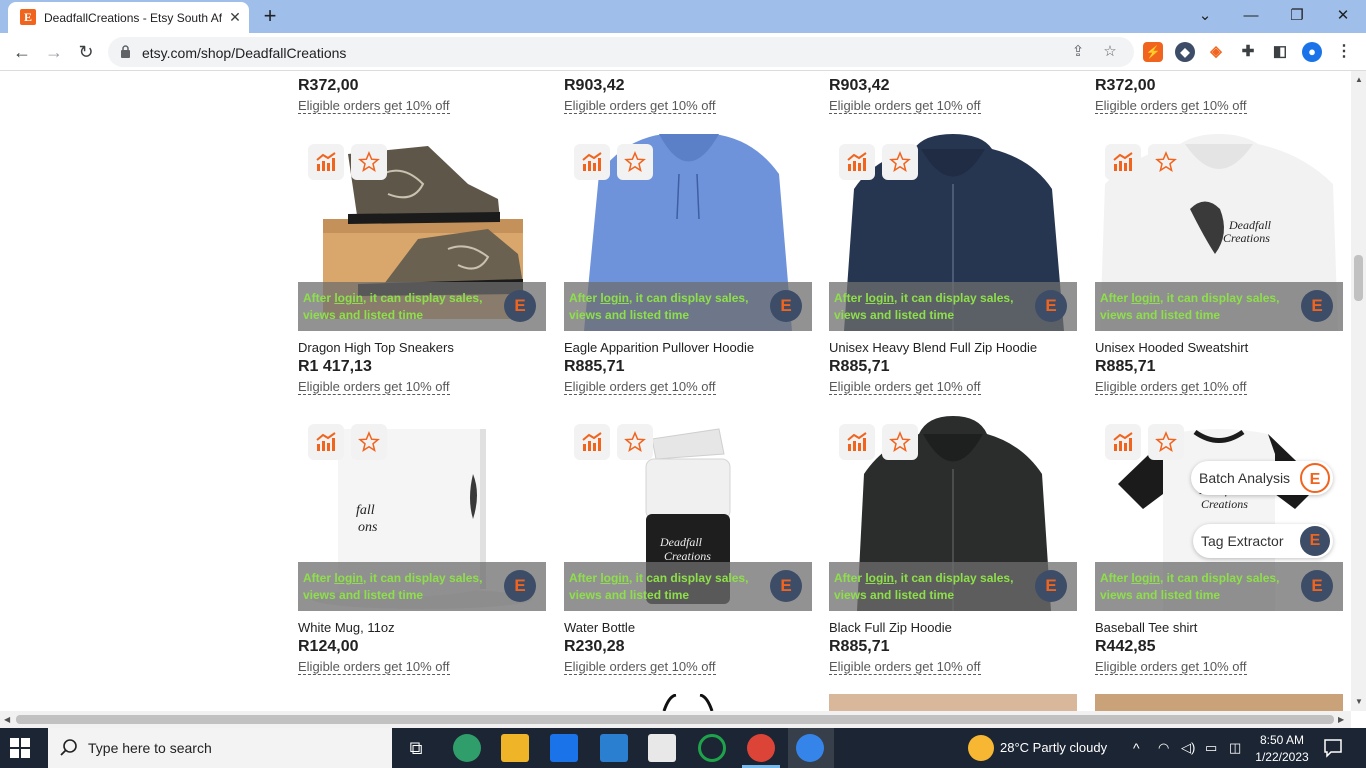  Describe the element at coordinates (1343, 16) in the screenshot. I see `close-window-icon: ✕` at that location.